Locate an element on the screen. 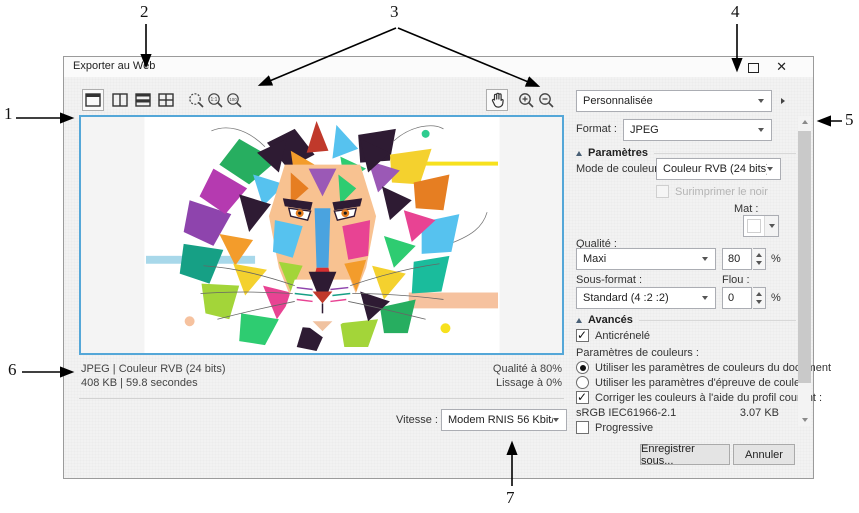  status-smoothing-line: Lissage à 0% is located at coordinates (528, 383).